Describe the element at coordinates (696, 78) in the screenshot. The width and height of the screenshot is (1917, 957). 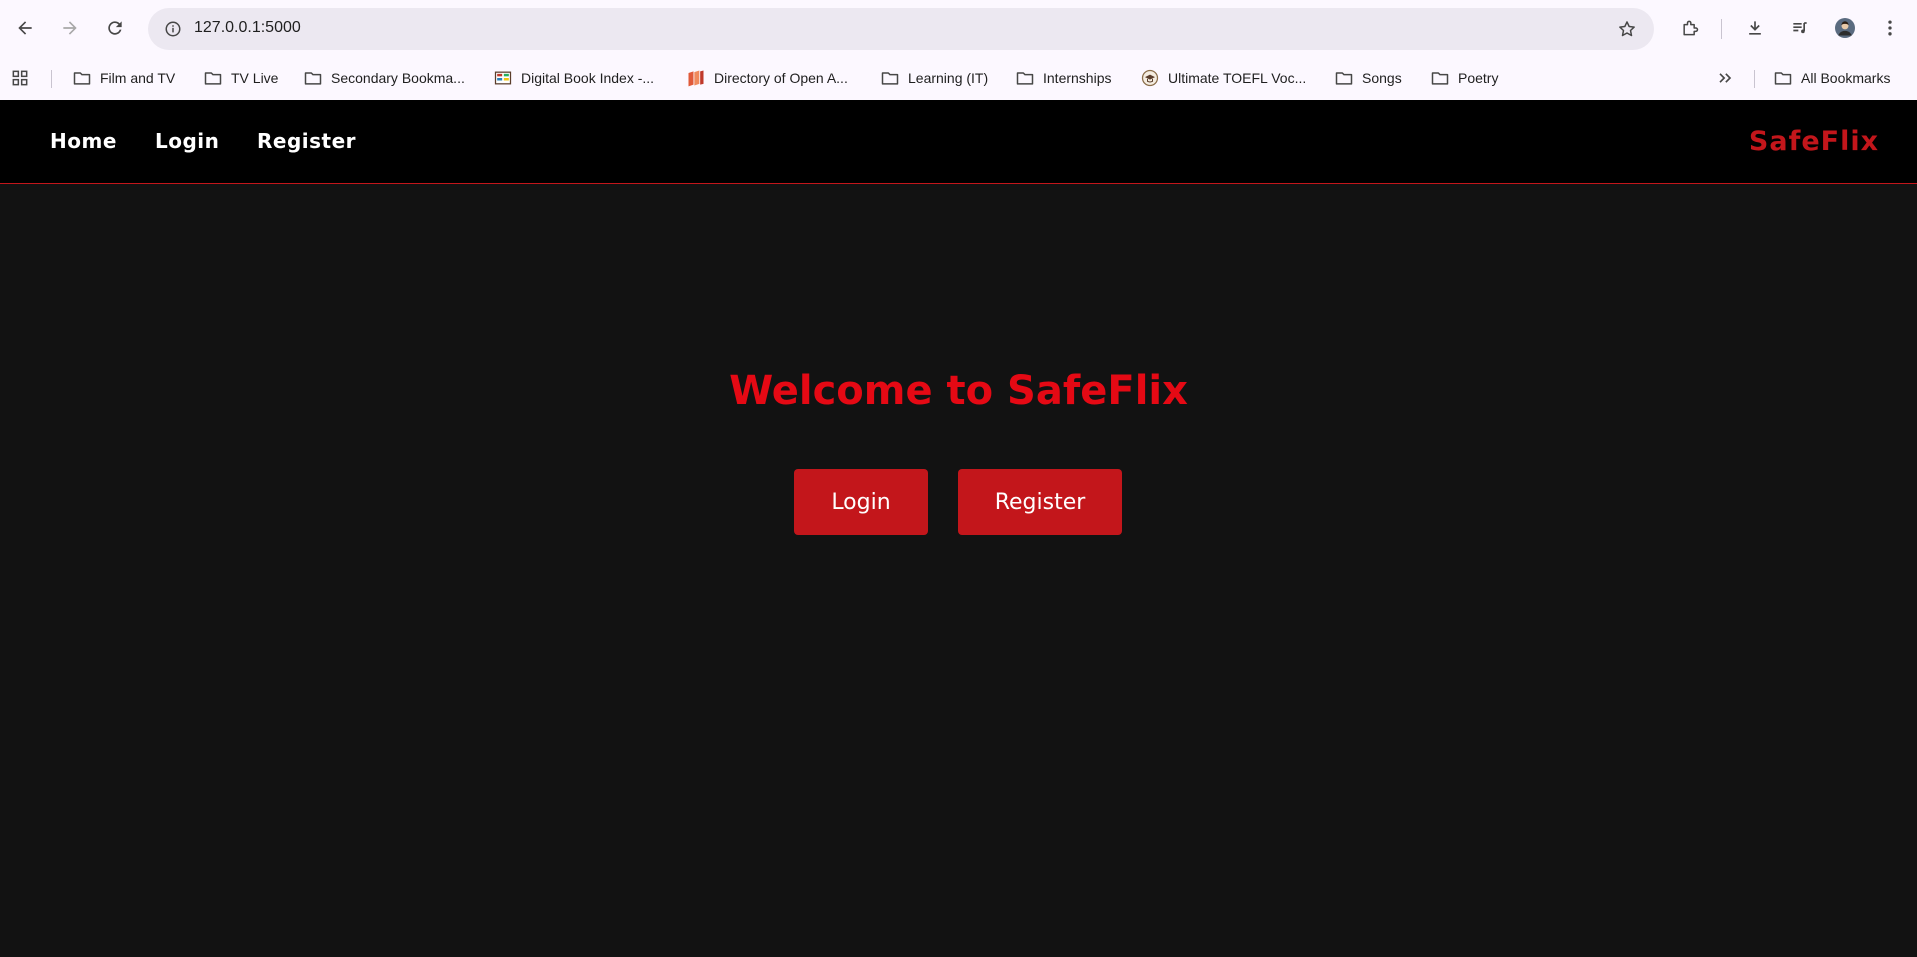
I see `doaj-favicon` at that location.